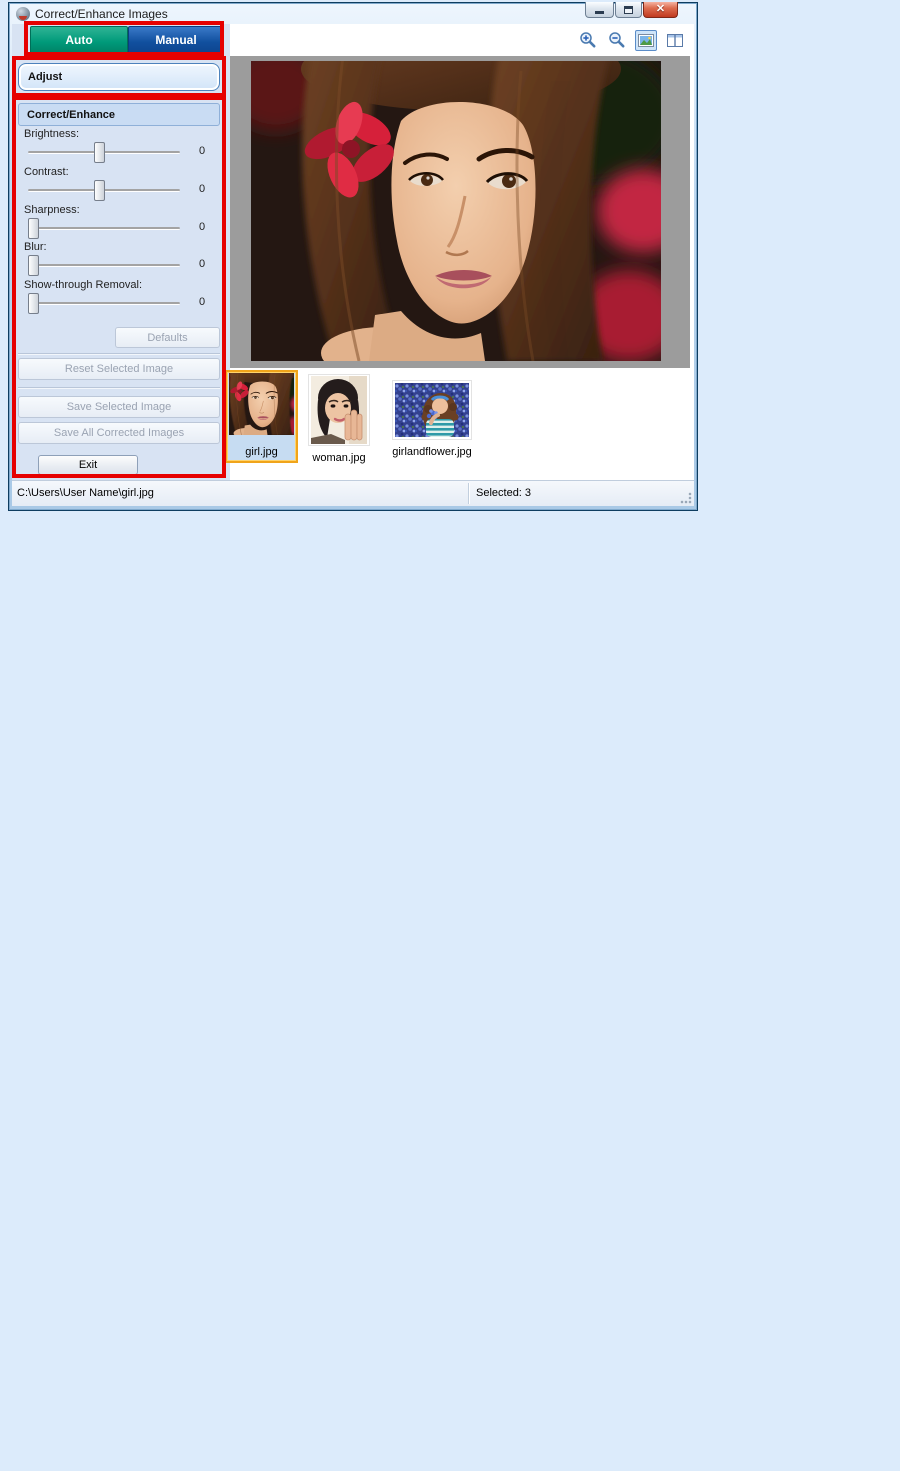 The width and height of the screenshot is (900, 1471). I want to click on zoom-in-icon, so click(588, 40).